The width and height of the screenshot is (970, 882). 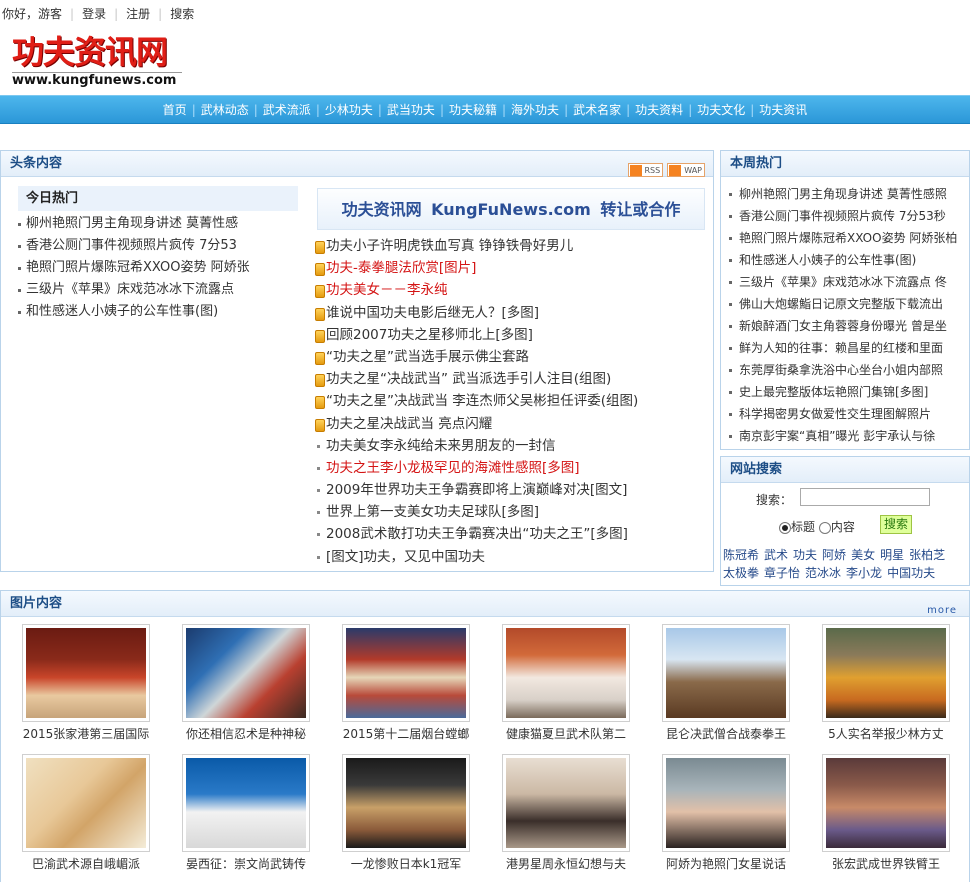 I want to click on headline-news-item: “功夫之星”武当选手展示佛尘套路, so click(x=511, y=357).